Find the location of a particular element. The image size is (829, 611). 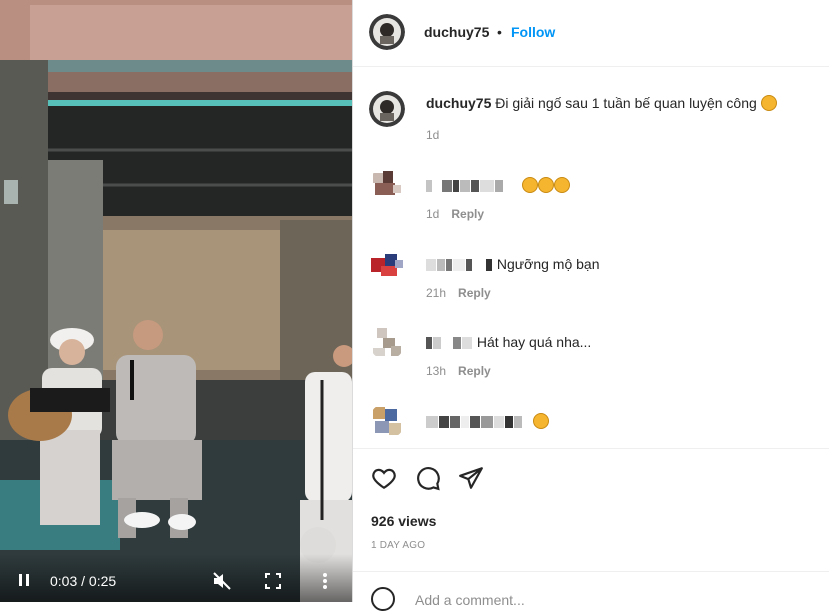

author-avatar is located at coordinates (387, 32).